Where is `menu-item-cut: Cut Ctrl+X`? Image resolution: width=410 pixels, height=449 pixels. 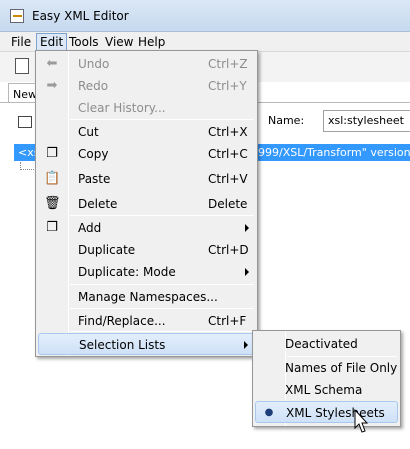 menu-item-cut: Cut Ctrl+X is located at coordinates (146, 132).